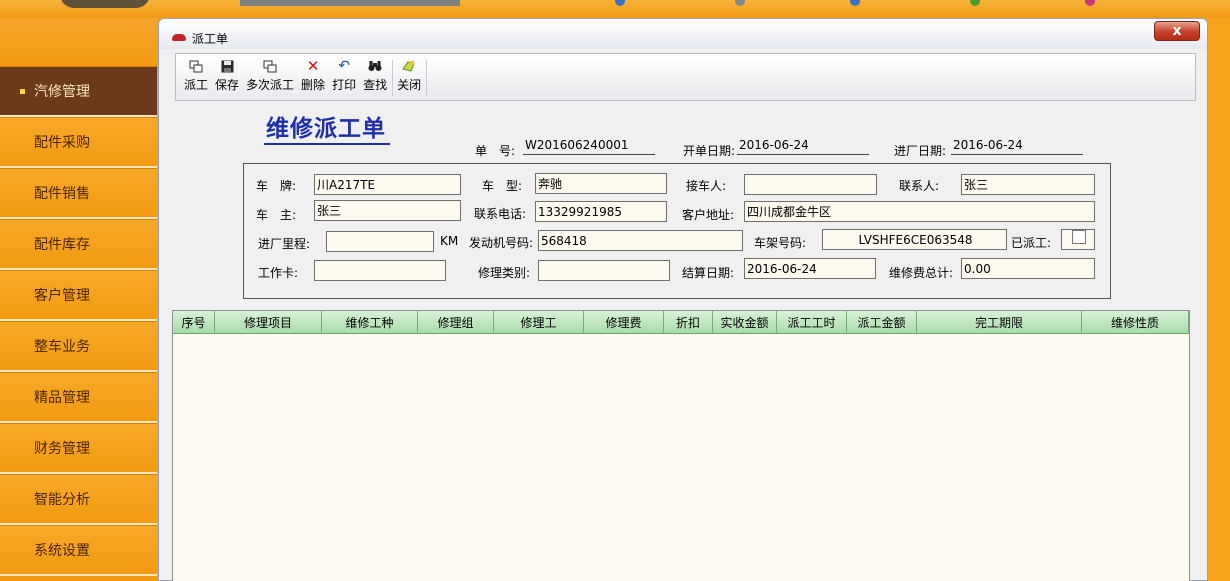 This screenshot has height=581, width=1230. I want to click on print-label: 打印, so click(344, 85).